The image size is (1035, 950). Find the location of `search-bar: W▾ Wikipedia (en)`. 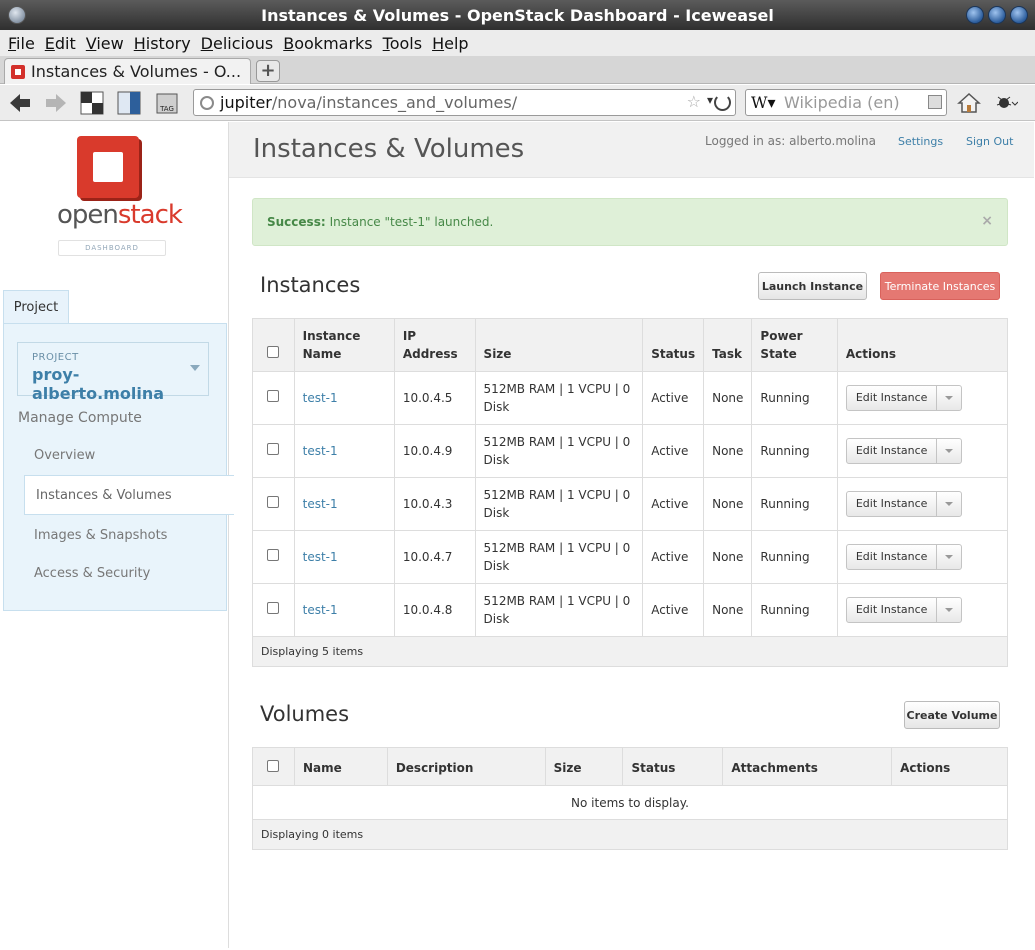

search-bar: W▾ Wikipedia (en) is located at coordinates (846, 102).